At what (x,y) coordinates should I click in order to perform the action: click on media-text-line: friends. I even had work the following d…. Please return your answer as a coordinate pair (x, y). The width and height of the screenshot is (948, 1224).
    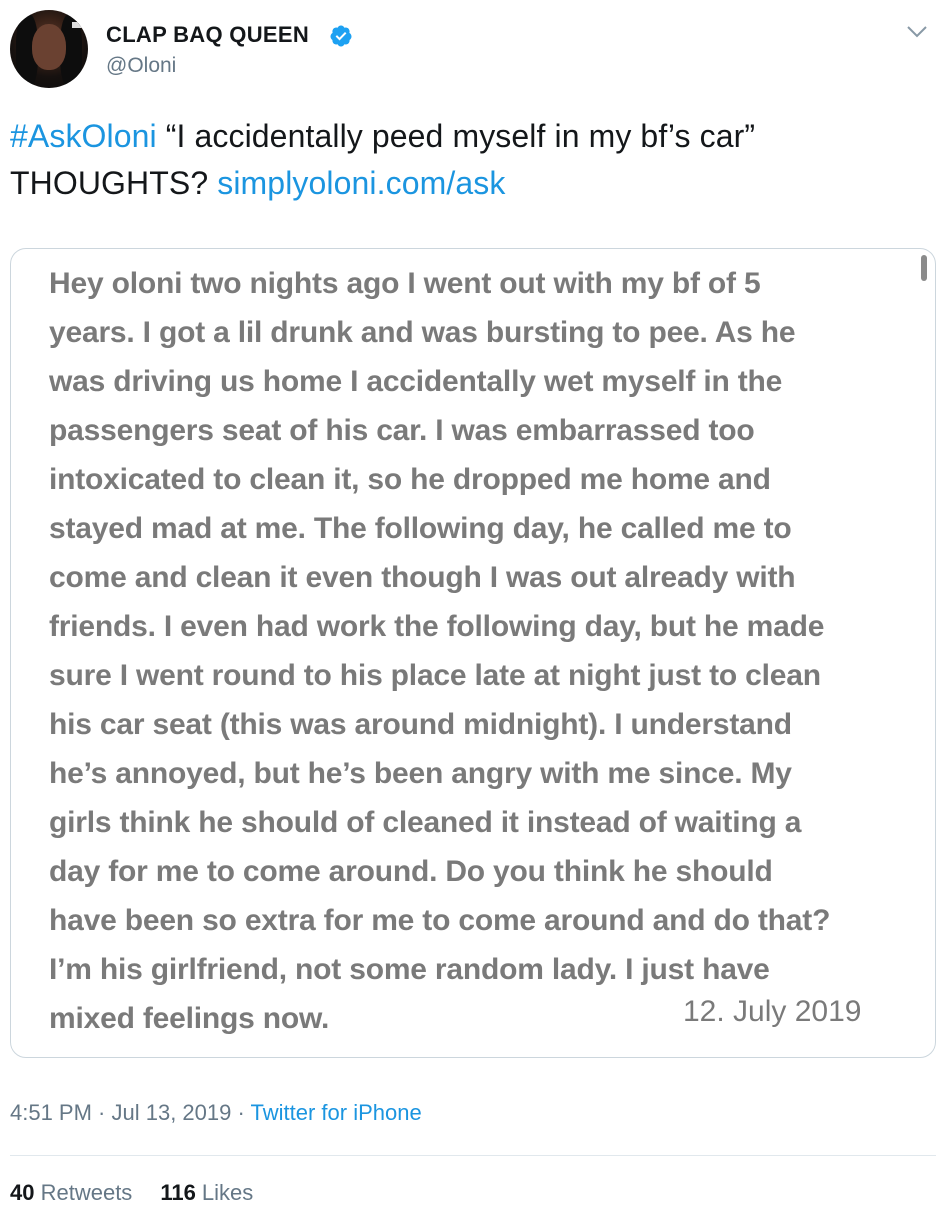
    Looking at the image, I should click on (437, 626).